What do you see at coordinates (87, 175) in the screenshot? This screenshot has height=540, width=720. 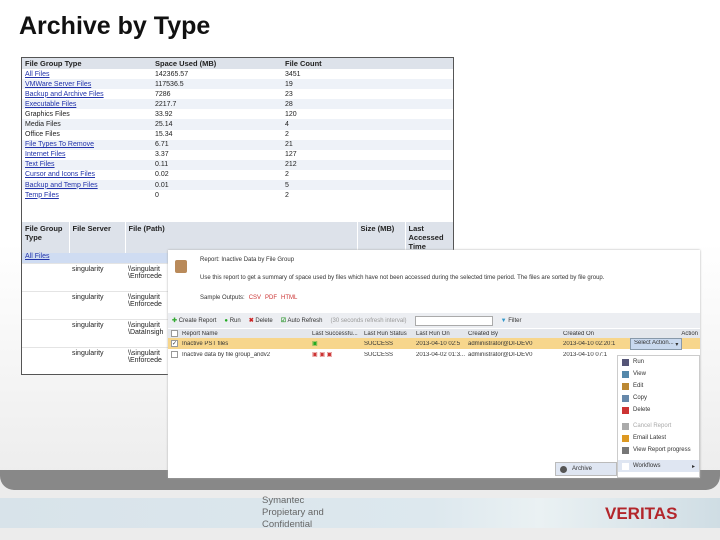 I see `file-group-cell: Cursor and Icons Files` at bounding box center [87, 175].